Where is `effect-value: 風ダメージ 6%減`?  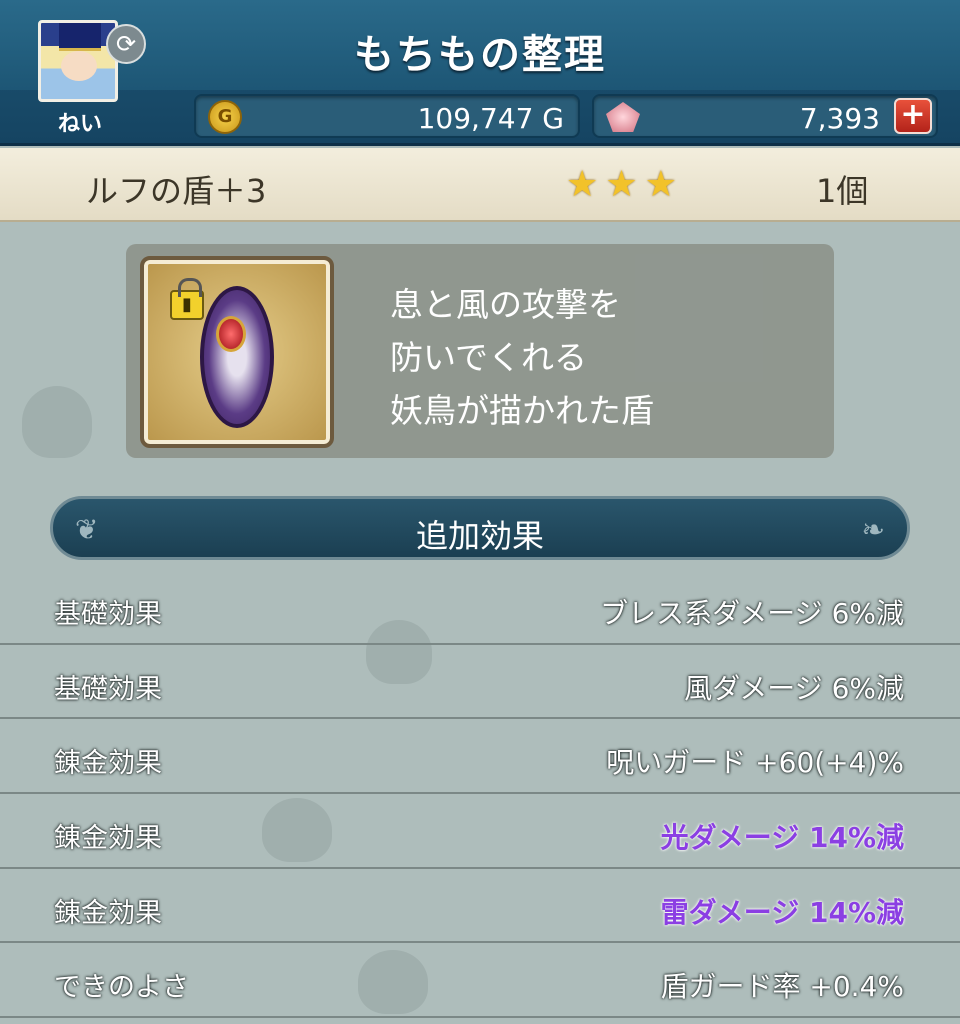 effect-value: 風ダメージ 6%減 is located at coordinates (794, 688).